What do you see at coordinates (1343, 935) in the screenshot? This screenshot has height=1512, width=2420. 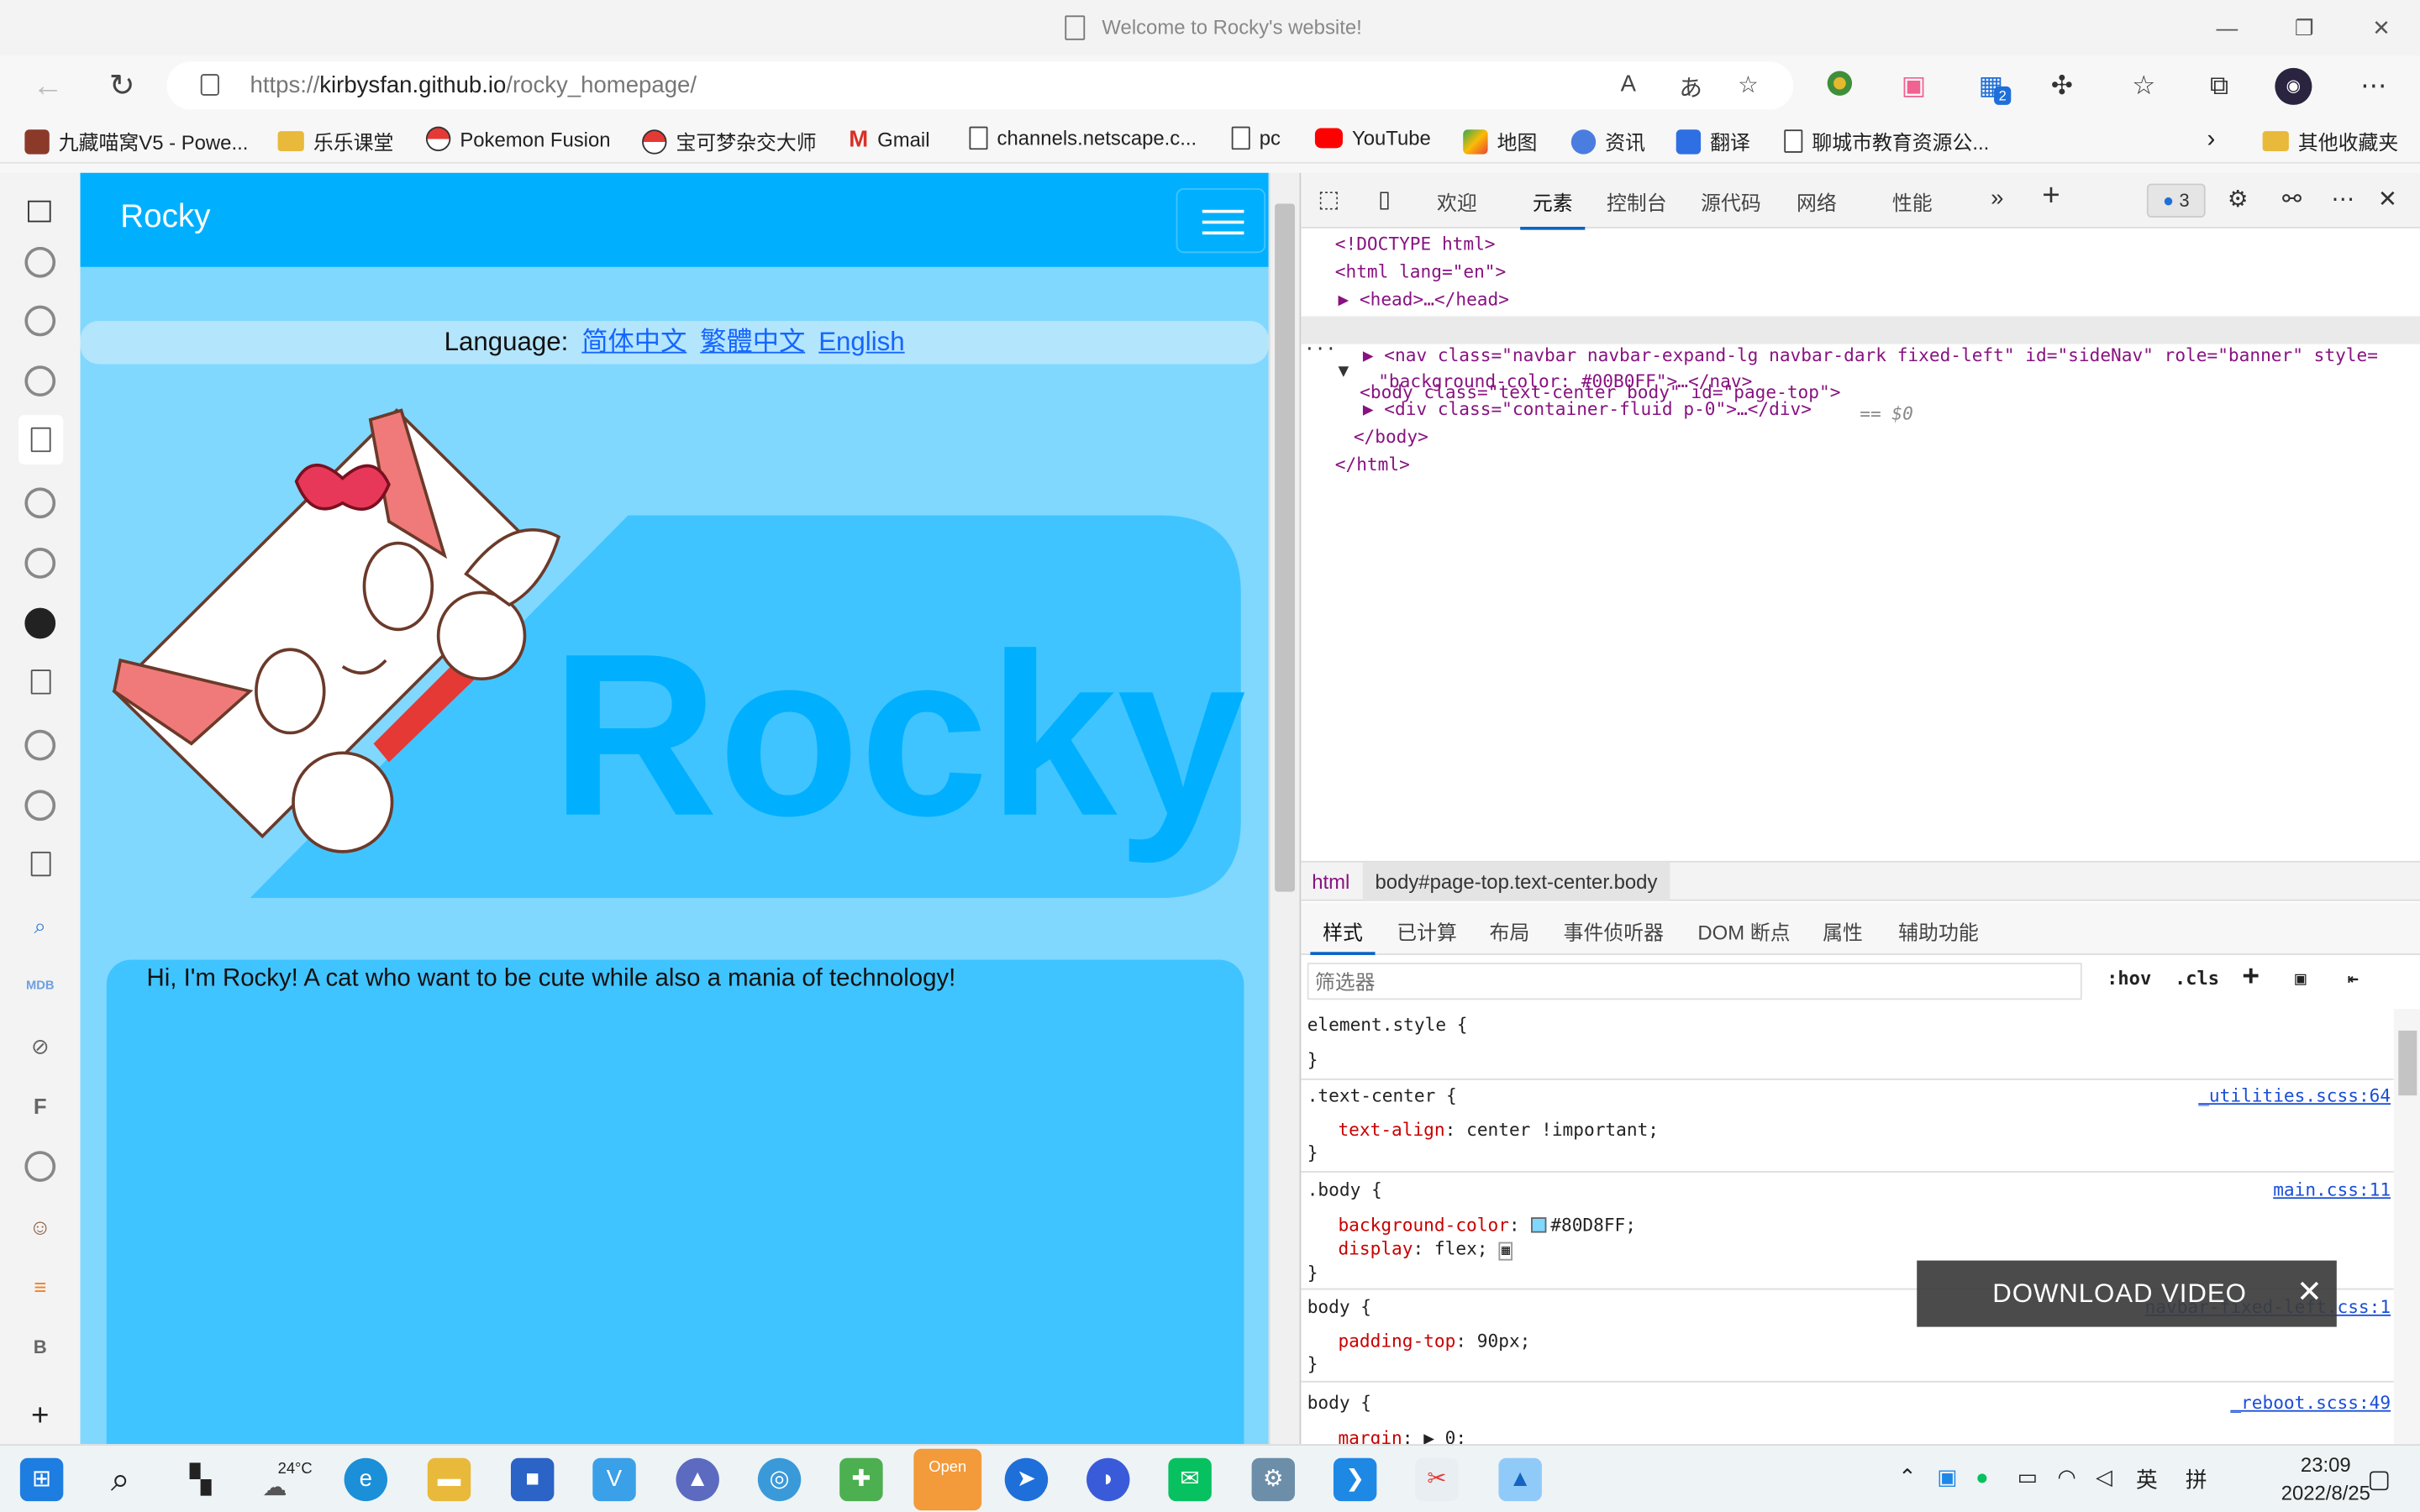 I see `tab-styles: 样式` at bounding box center [1343, 935].